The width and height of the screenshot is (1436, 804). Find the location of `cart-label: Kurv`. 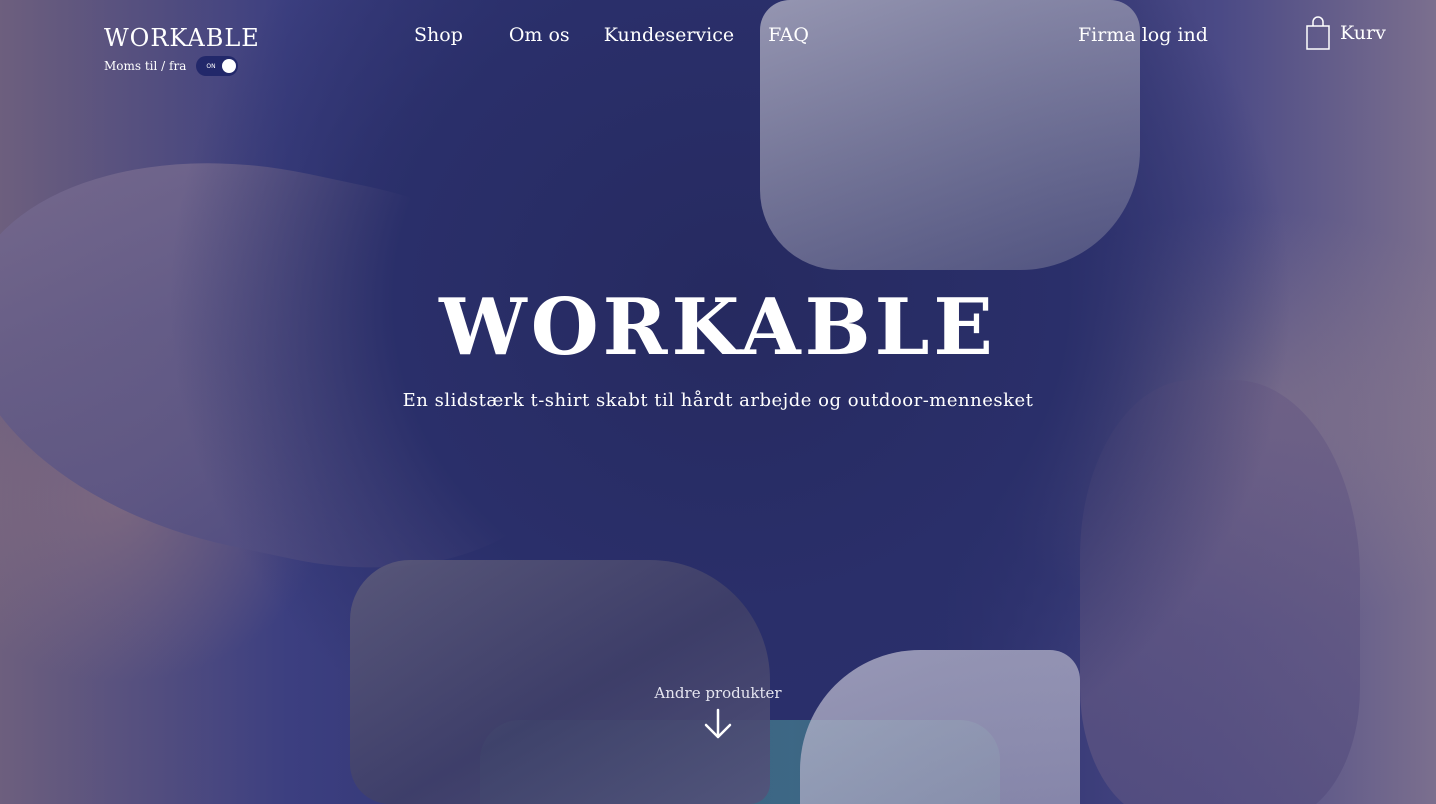

cart-label: Kurv is located at coordinates (1363, 33).